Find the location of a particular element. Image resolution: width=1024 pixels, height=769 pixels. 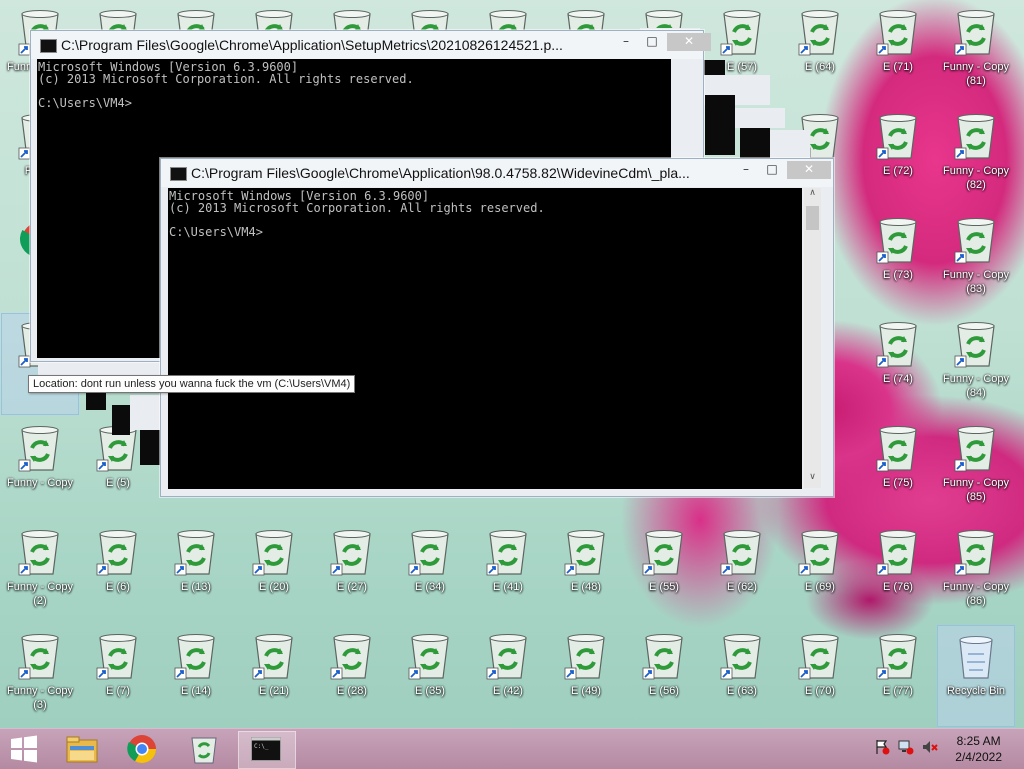

file-explorer-icon is located at coordinates (82, 749).